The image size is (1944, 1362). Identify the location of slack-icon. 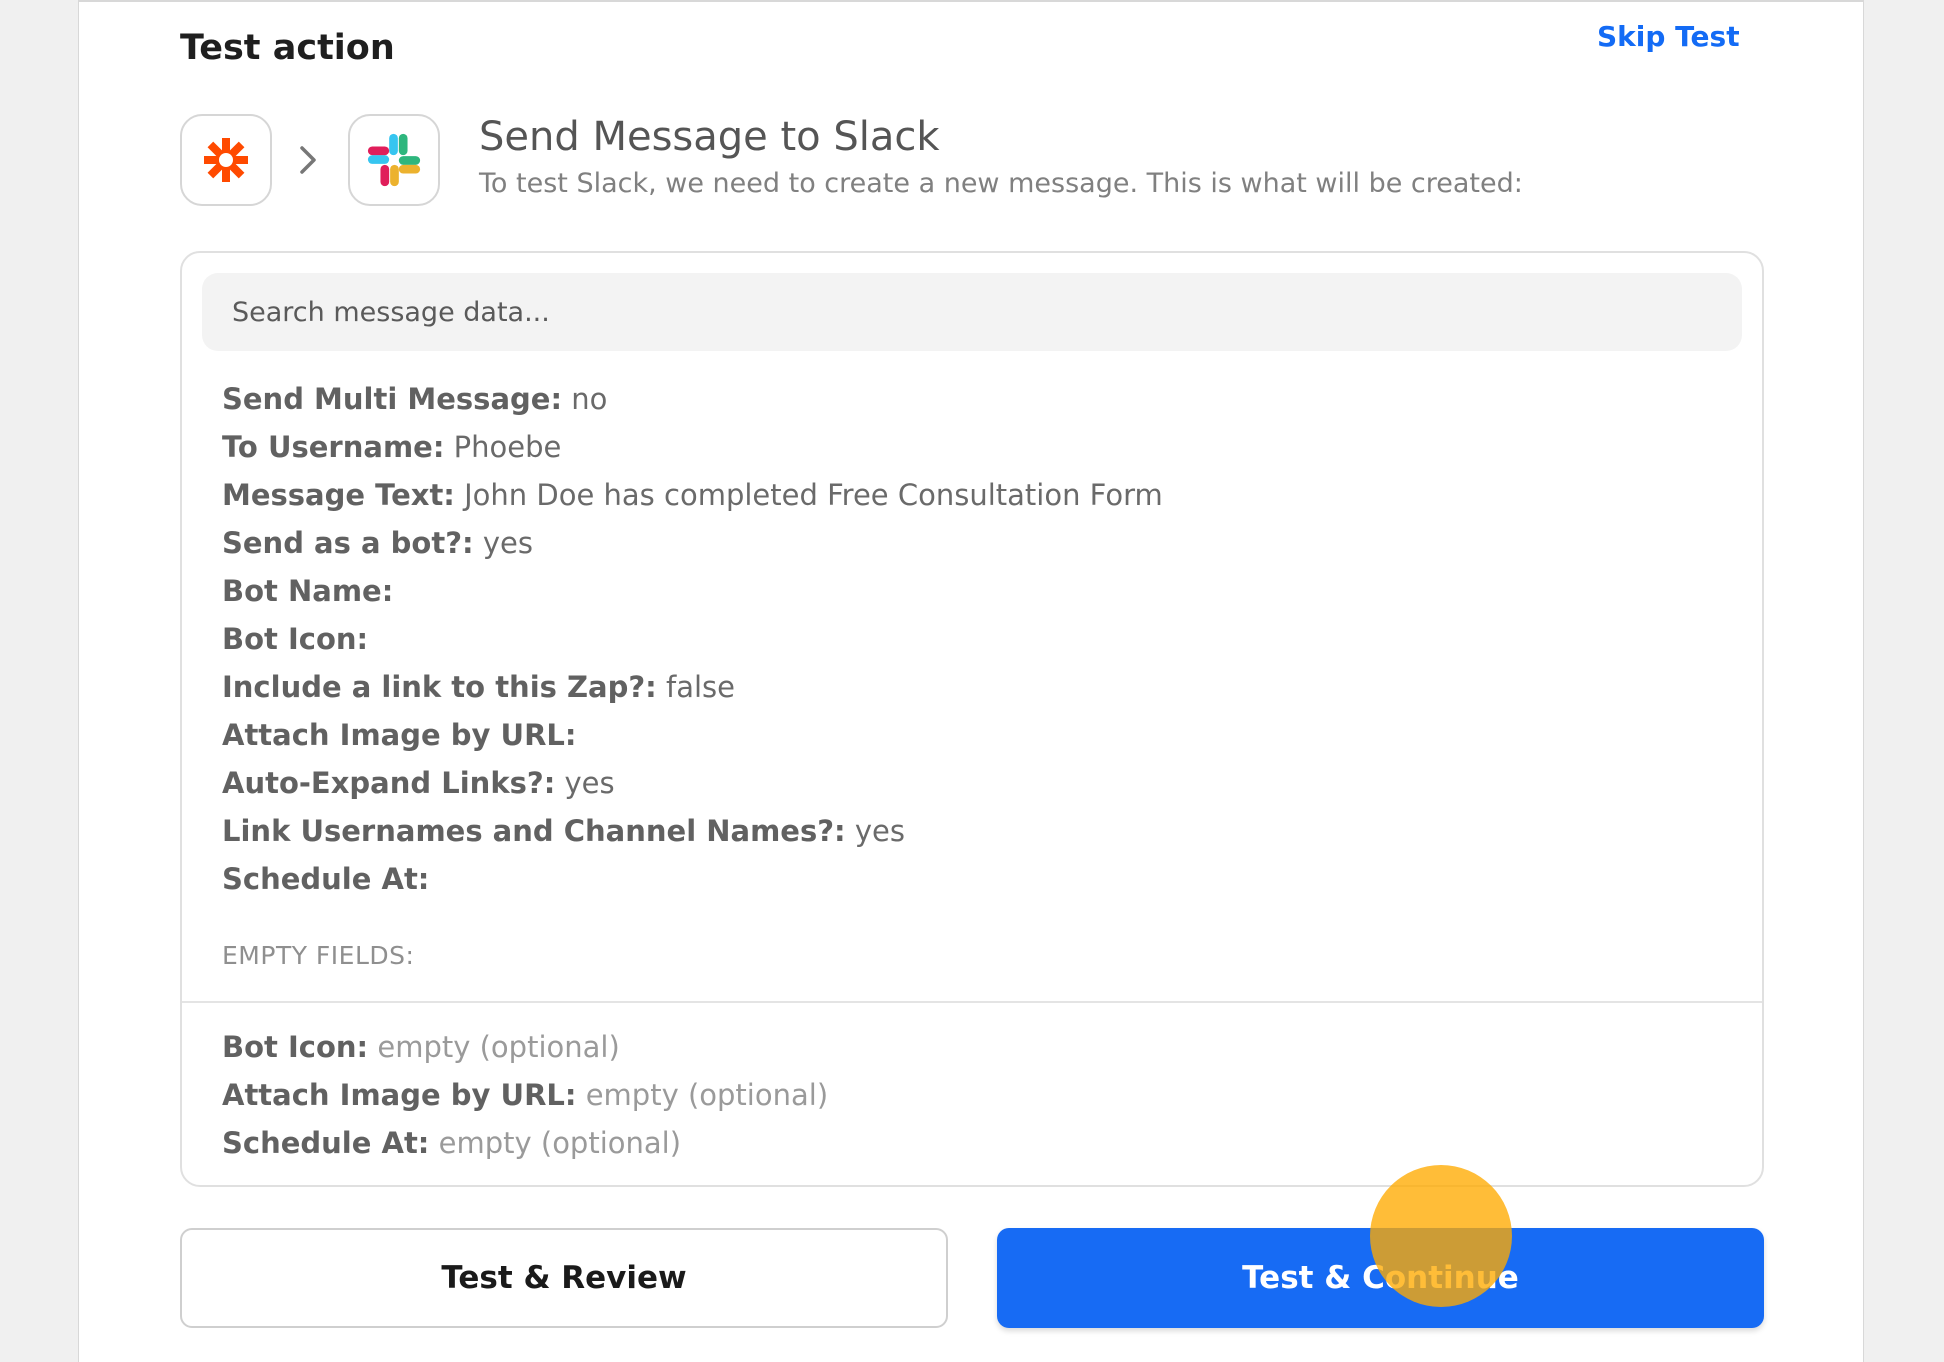
(394, 160).